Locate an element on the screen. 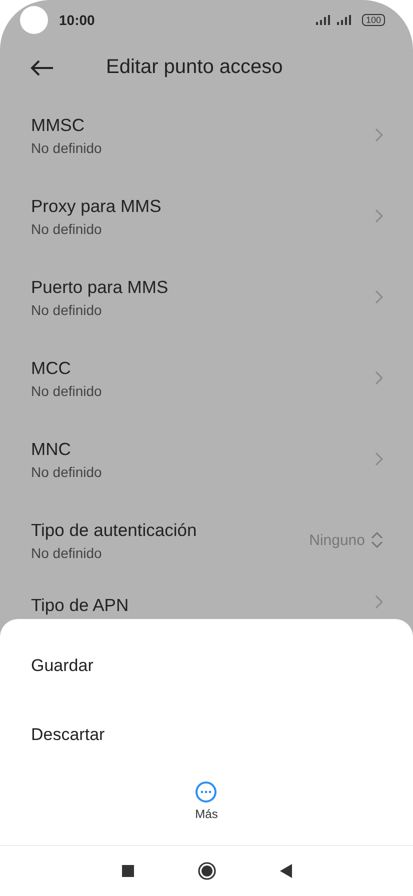 This screenshot has width=413, height=896. page-title: Editar punto acceso is located at coordinates (194, 67).